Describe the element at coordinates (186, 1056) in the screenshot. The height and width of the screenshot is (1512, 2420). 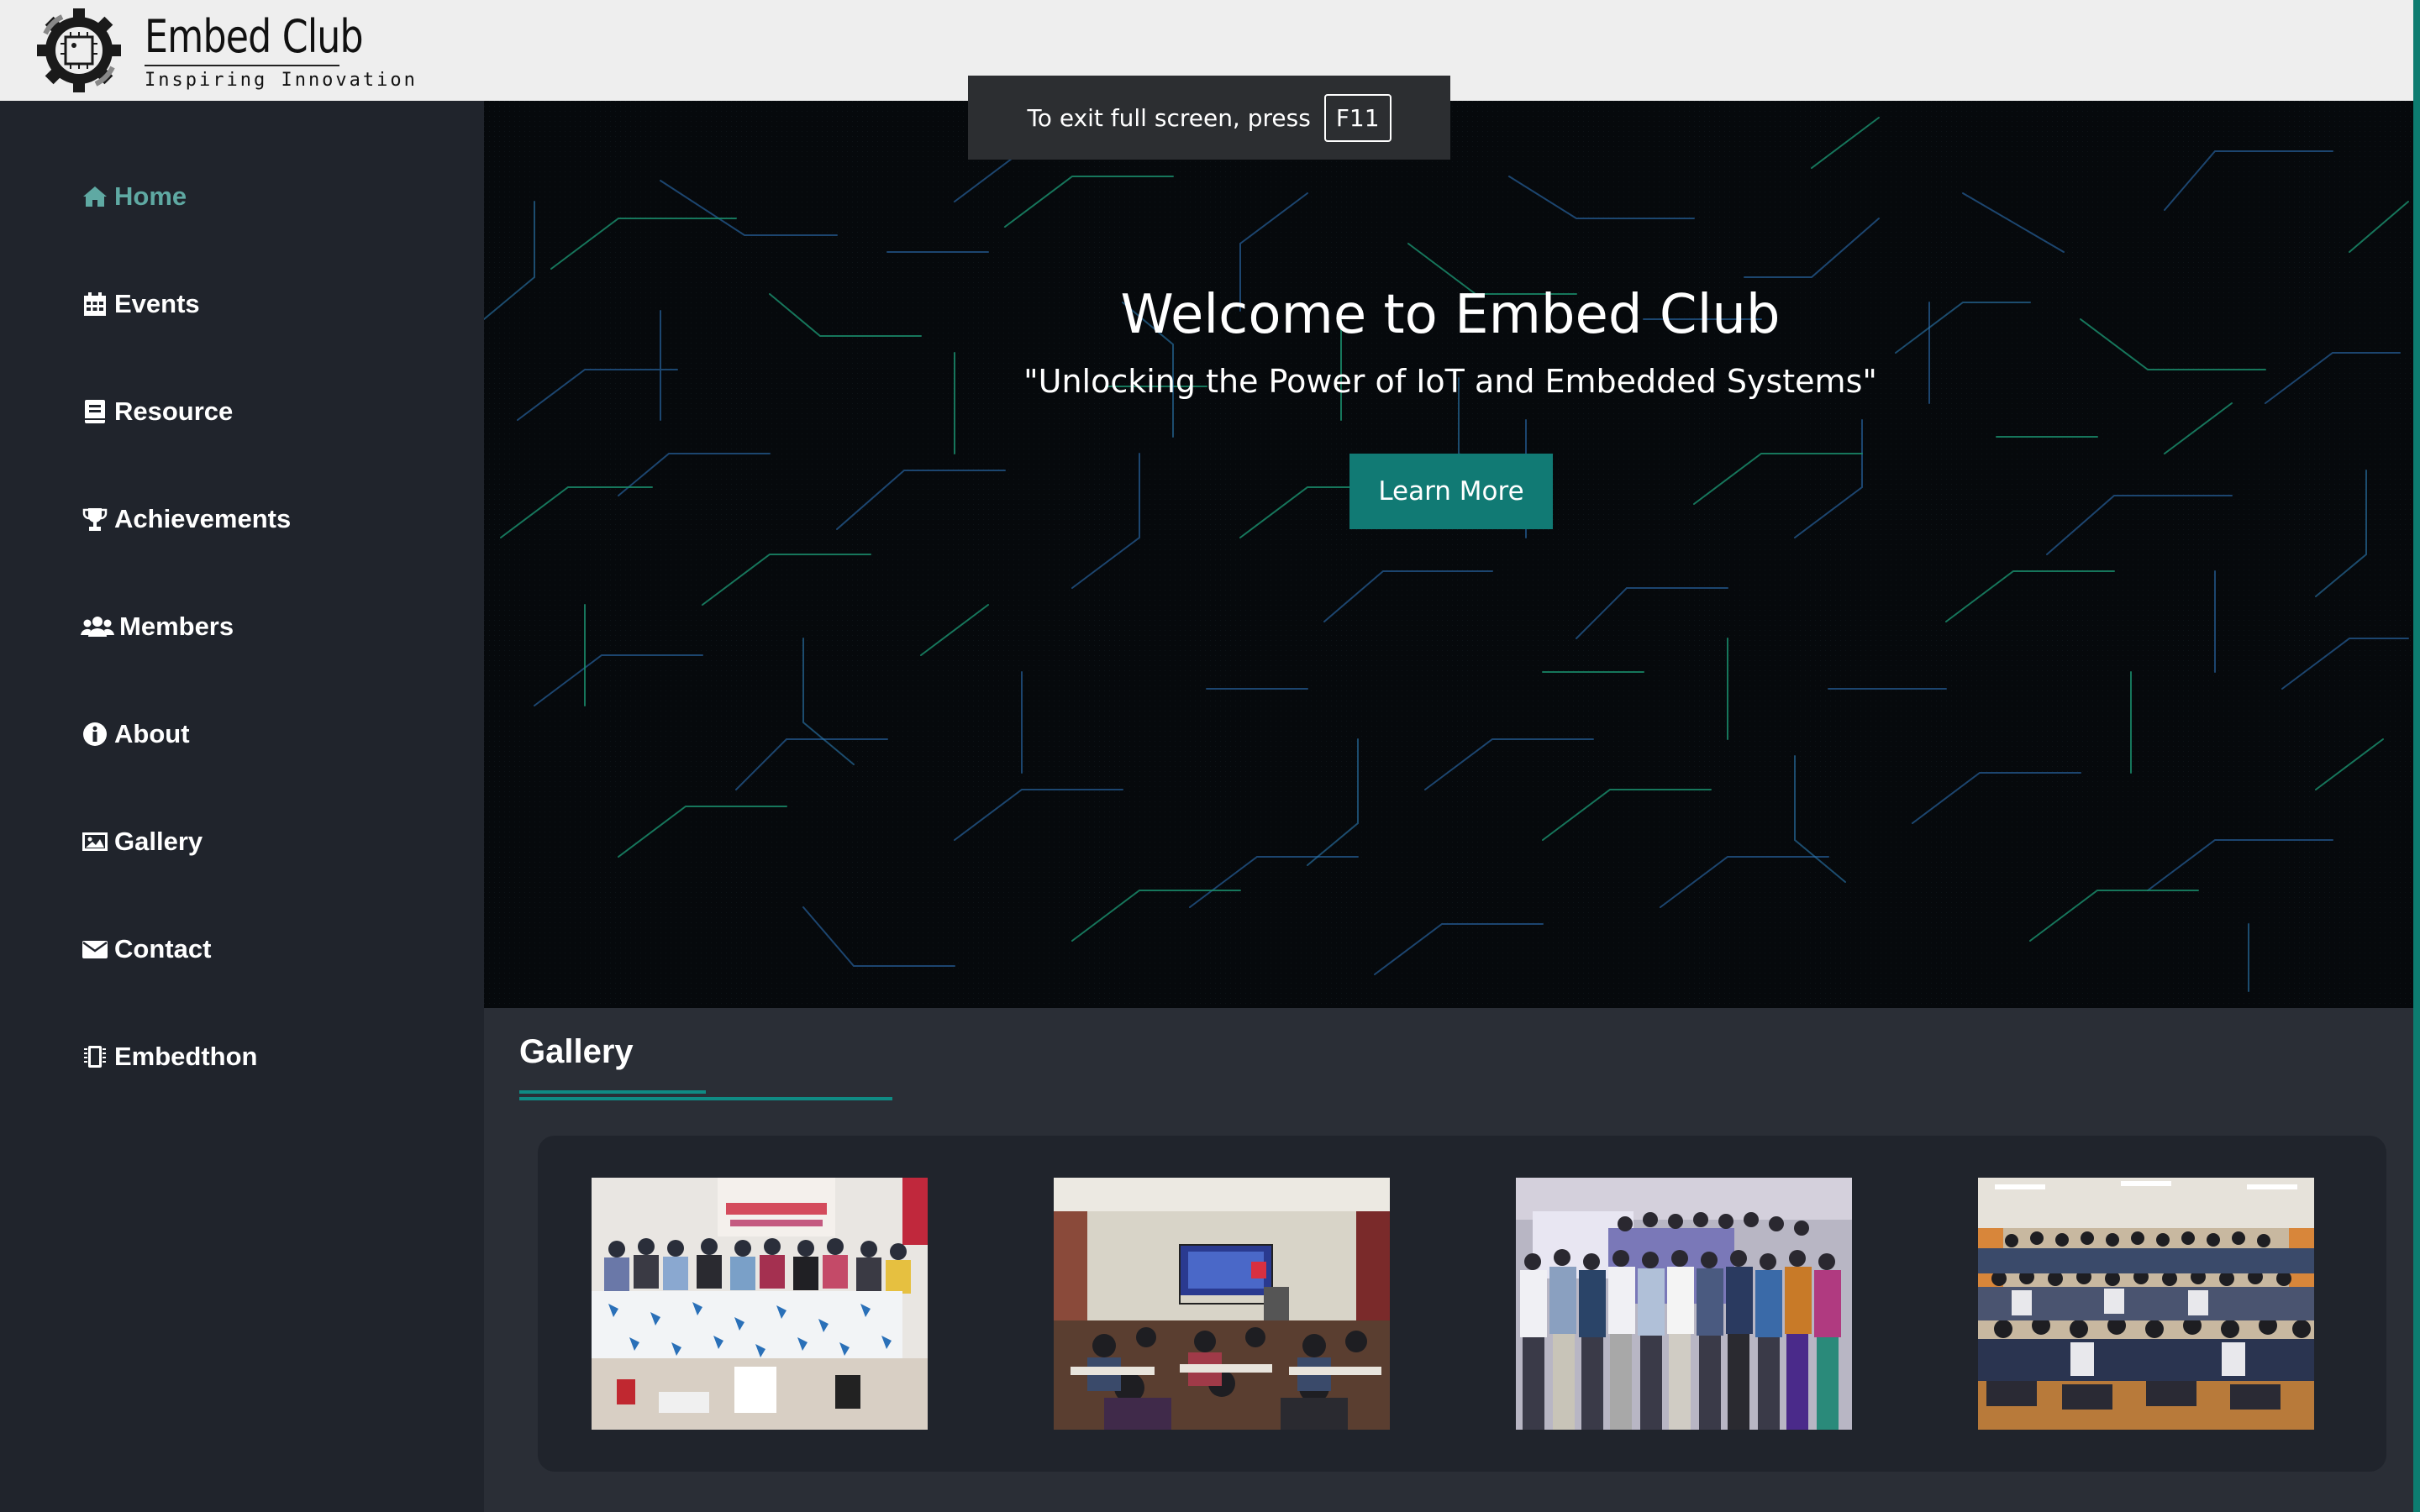
I see `sidebar-item-label: Embedthon` at that location.